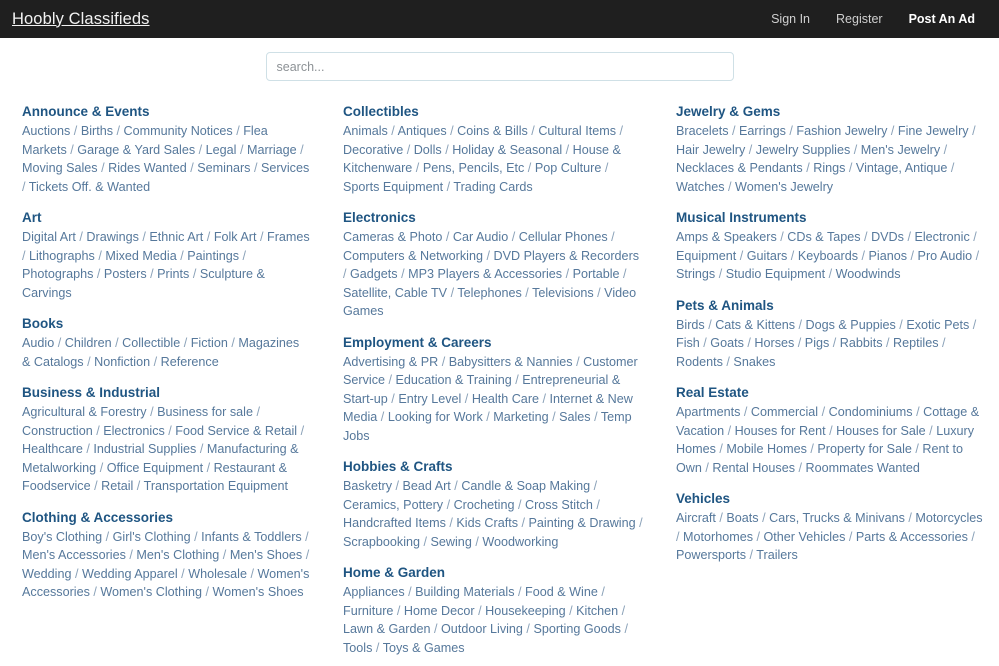 The image size is (999, 666). What do you see at coordinates (767, 256) in the screenshot?
I see `subcategory-link: Guitars` at bounding box center [767, 256].